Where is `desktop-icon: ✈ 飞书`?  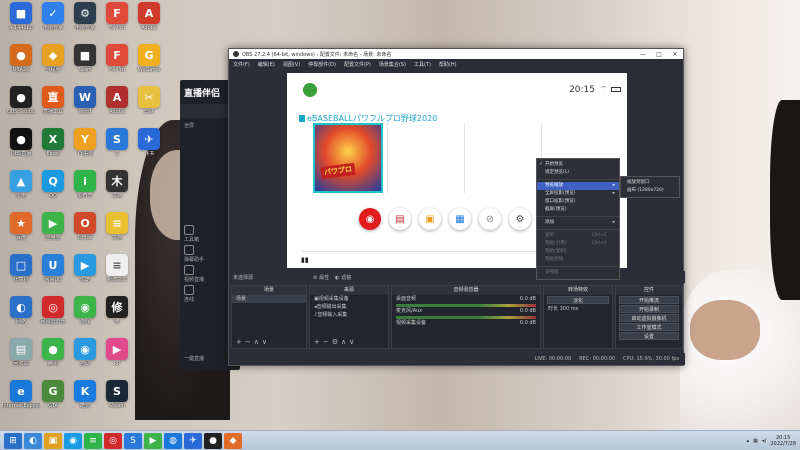 desktop-icon: ✈ 飞书 is located at coordinates (149, 142).